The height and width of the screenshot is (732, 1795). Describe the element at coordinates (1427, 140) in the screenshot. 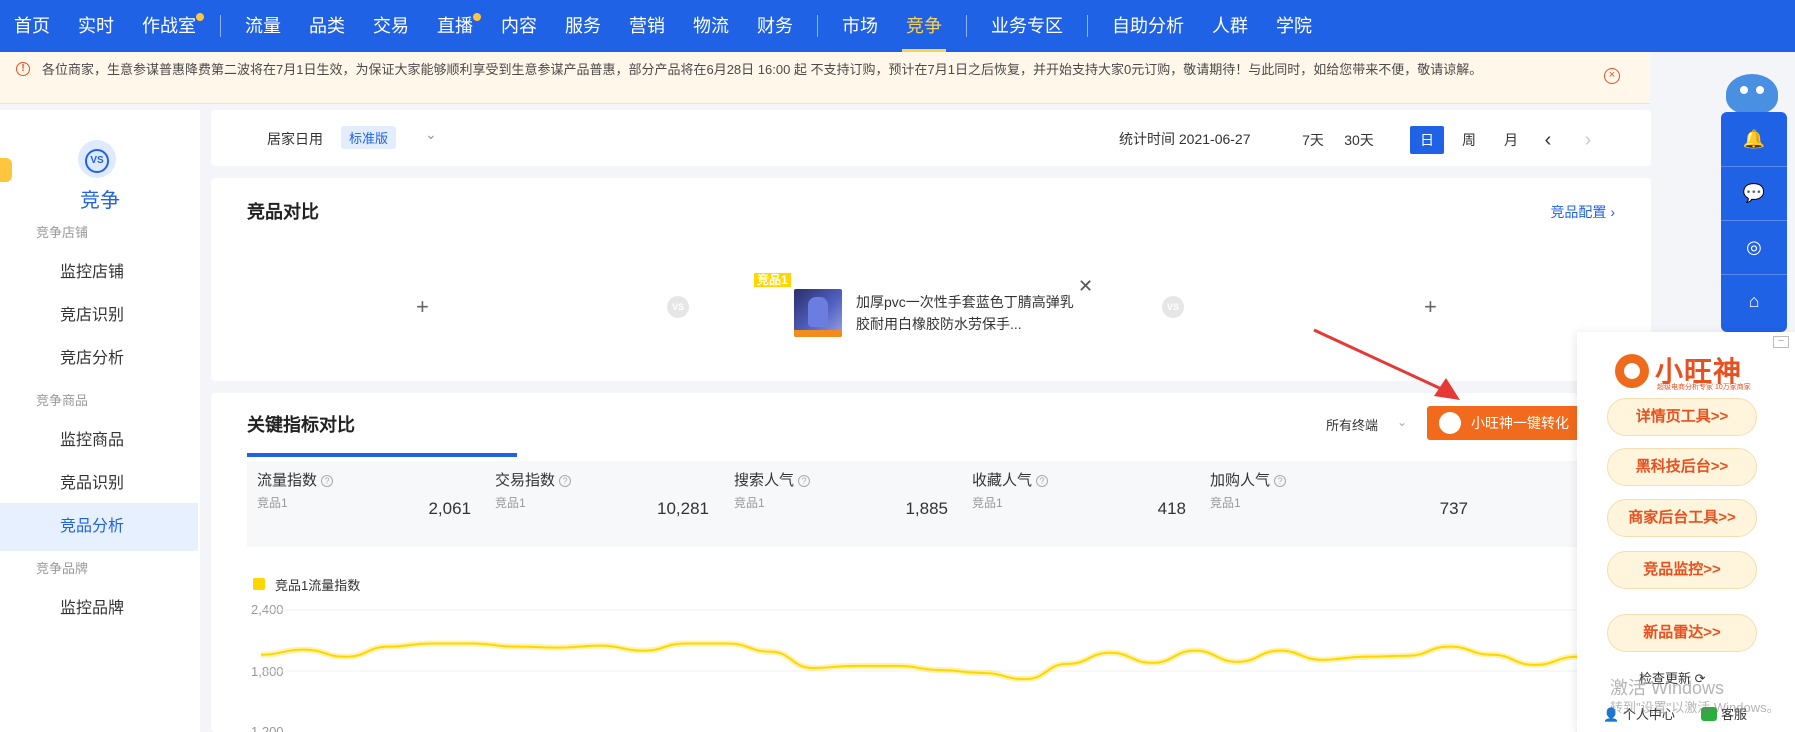

I see `range-day-button: 日` at that location.